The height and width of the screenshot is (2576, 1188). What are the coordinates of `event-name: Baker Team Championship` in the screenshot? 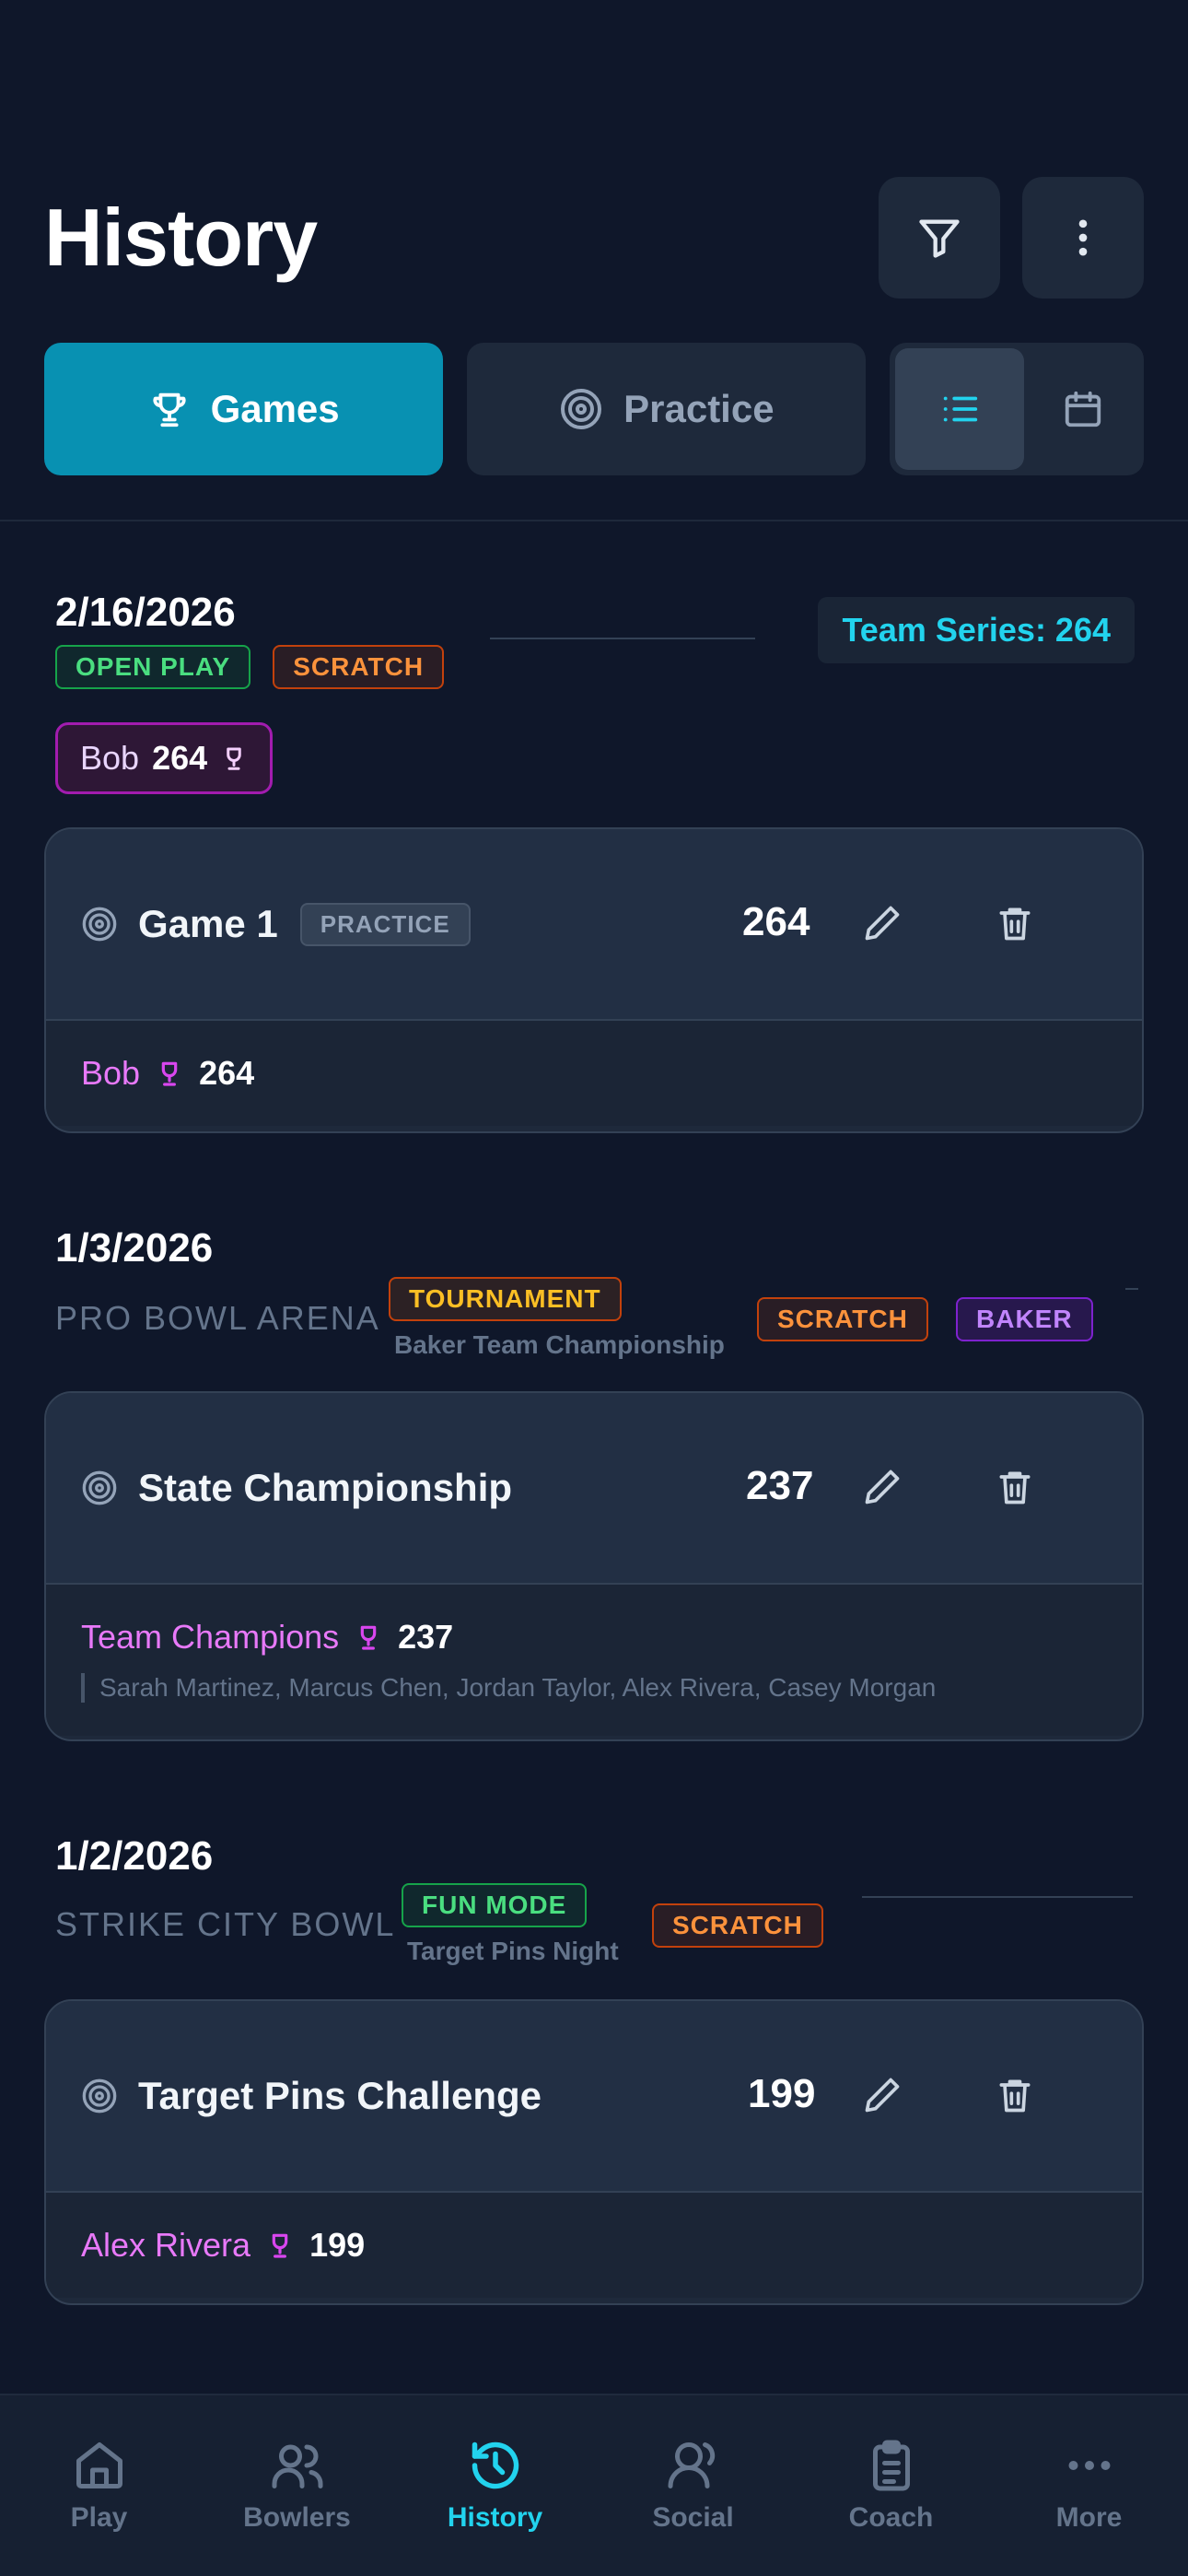 It's located at (559, 1344).